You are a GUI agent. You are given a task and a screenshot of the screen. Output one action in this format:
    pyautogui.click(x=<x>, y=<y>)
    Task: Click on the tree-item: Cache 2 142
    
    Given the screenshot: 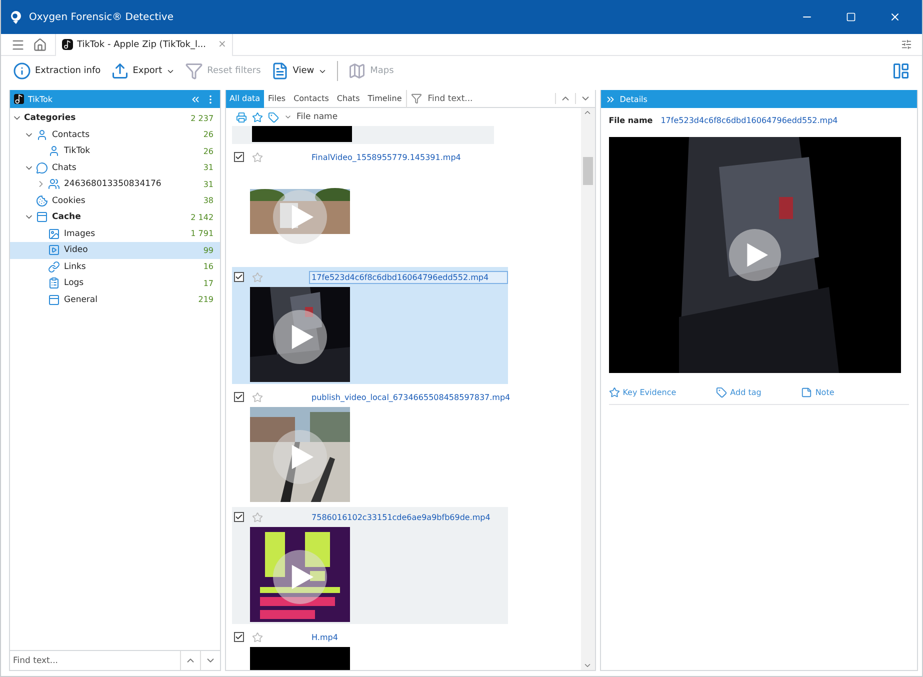 What is the action you would take?
    pyautogui.click(x=115, y=217)
    